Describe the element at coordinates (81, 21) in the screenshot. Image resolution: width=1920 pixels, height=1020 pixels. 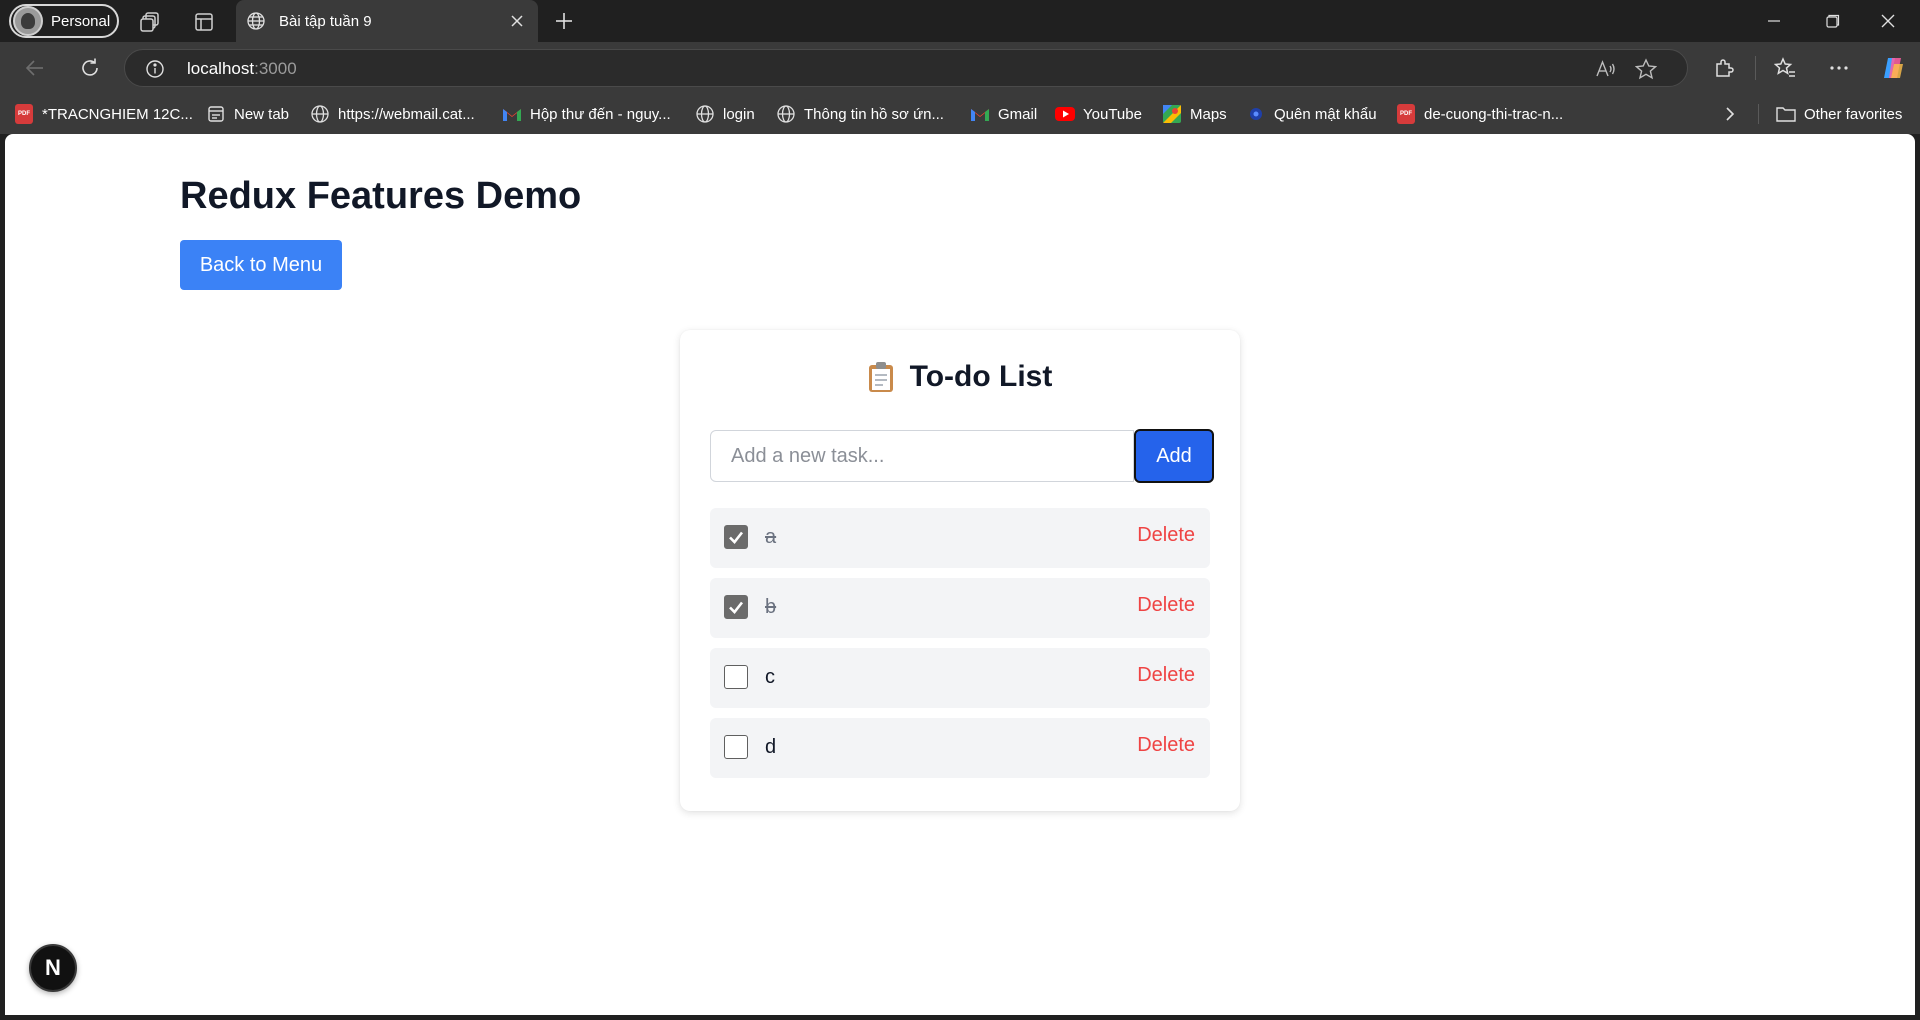
I see `profile-label: Personal` at that location.